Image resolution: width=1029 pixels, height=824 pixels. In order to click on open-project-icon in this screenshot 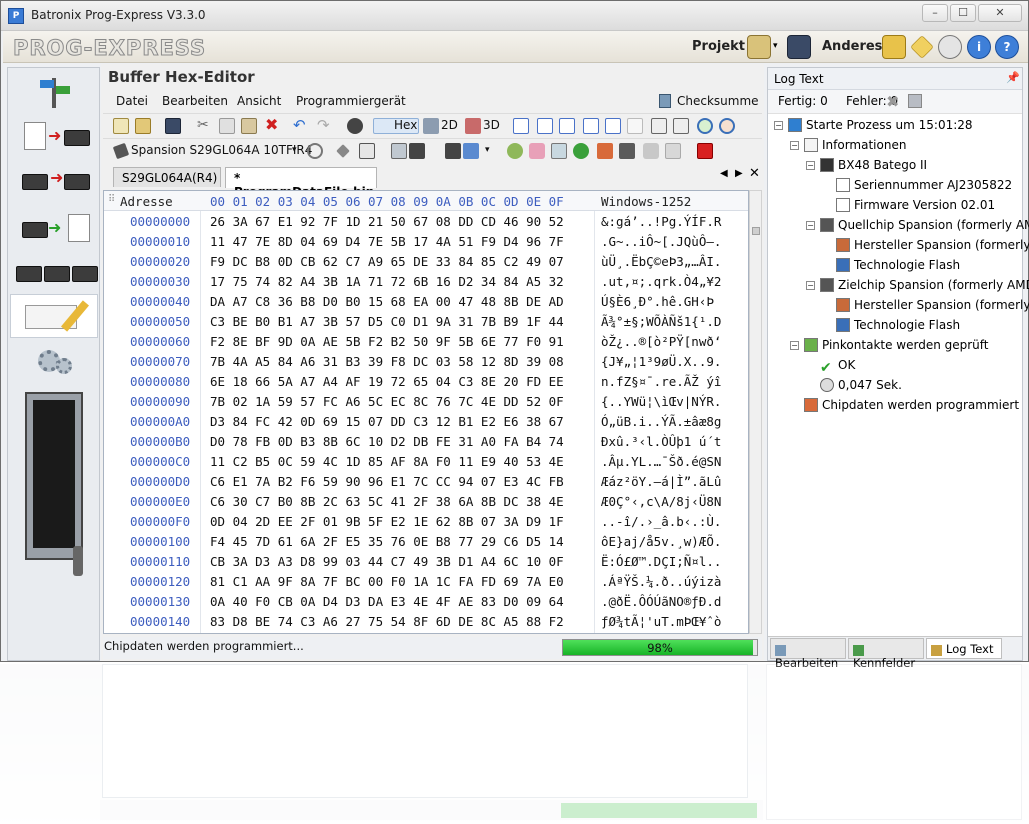, I will do `click(759, 47)`.